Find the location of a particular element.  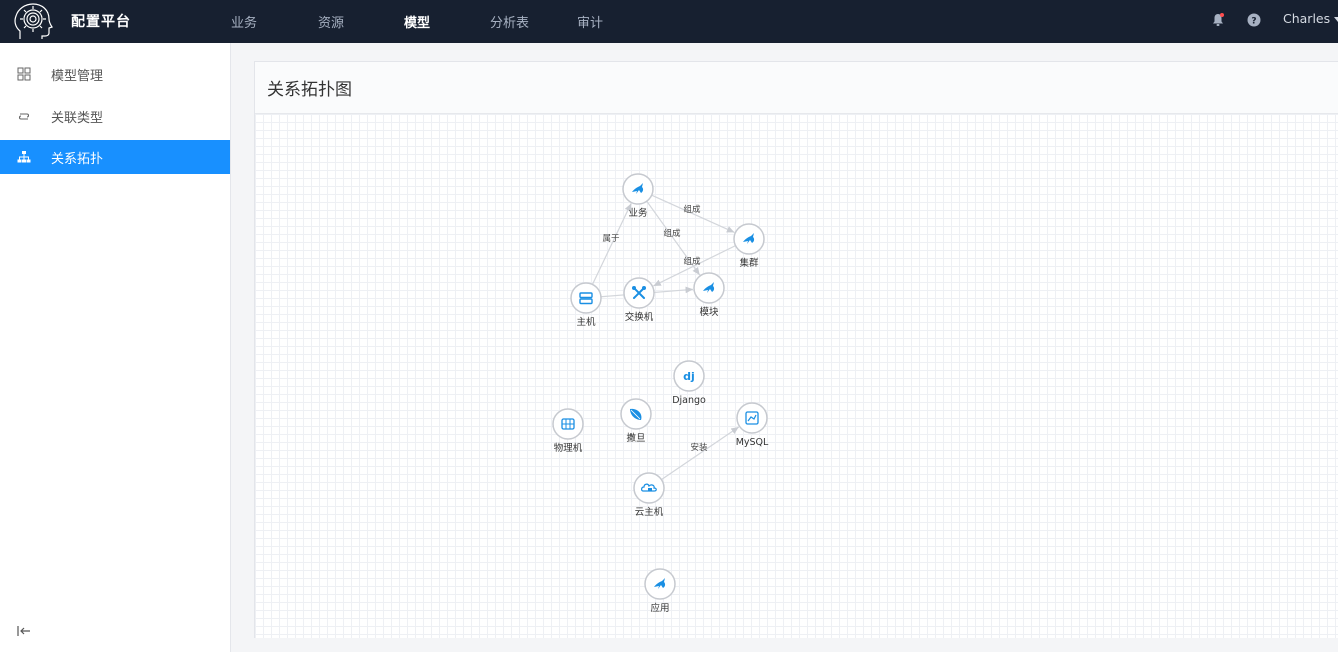

node-label: 撒旦 is located at coordinates (635, 438).